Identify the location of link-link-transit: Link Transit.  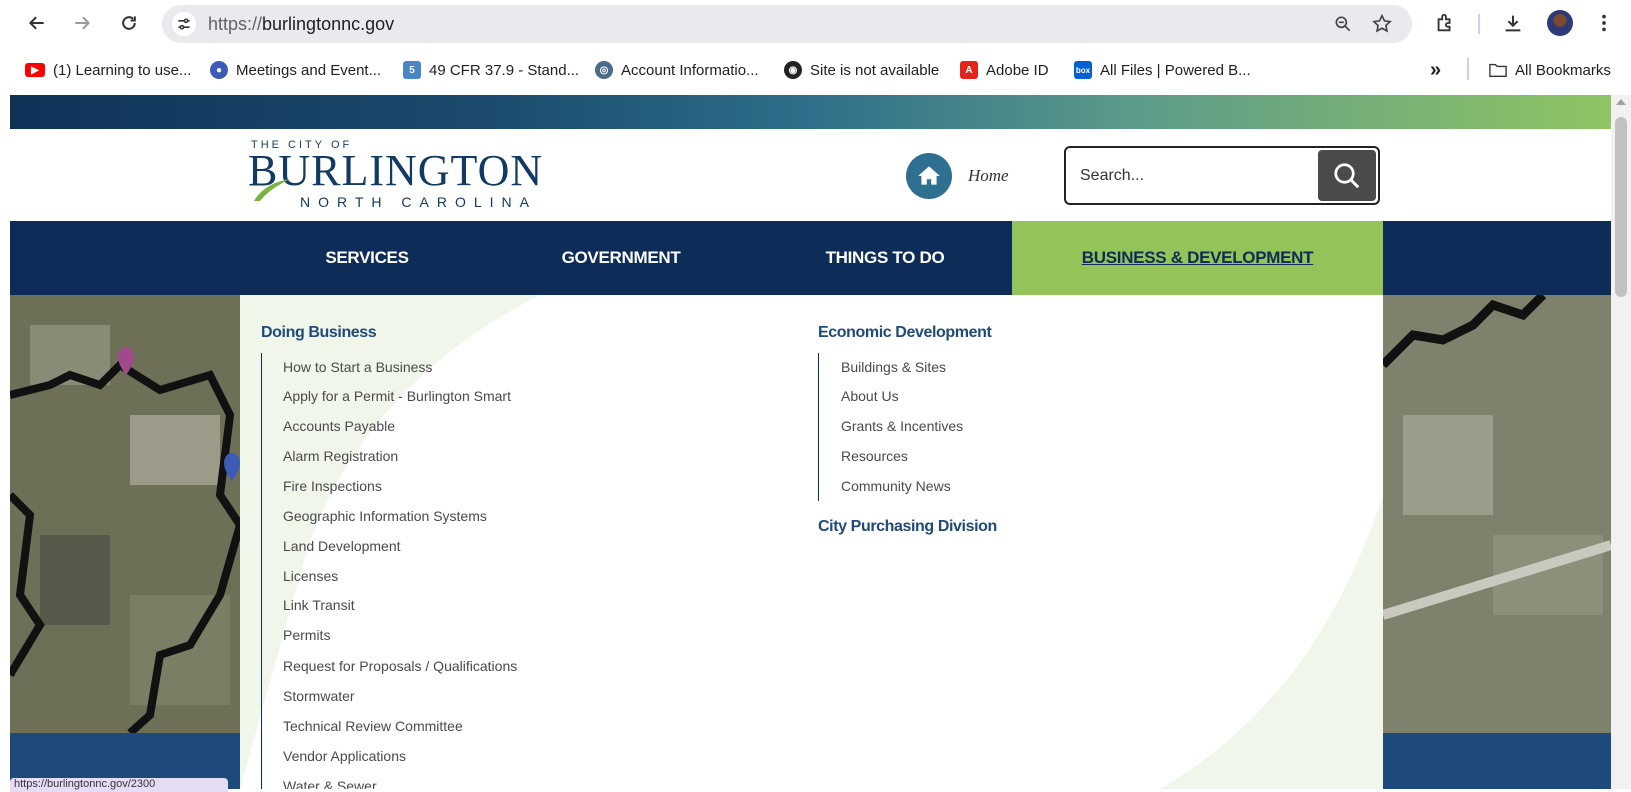
(319, 605).